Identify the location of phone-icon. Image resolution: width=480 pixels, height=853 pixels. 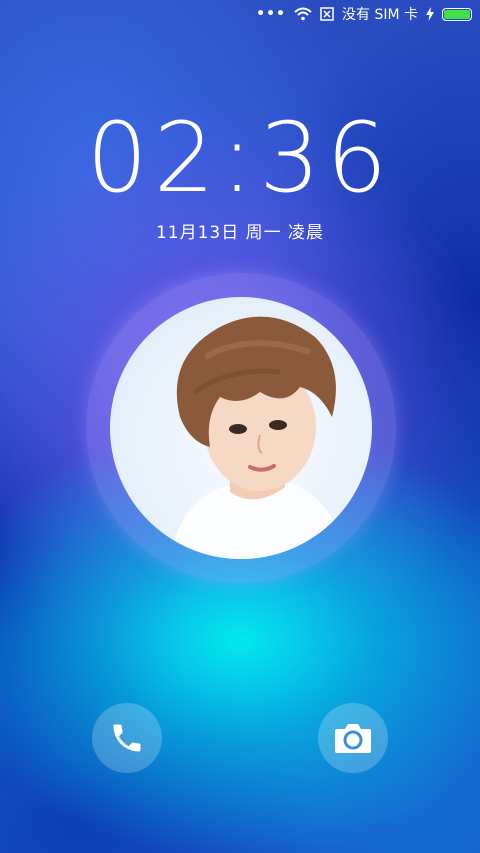
(127, 738).